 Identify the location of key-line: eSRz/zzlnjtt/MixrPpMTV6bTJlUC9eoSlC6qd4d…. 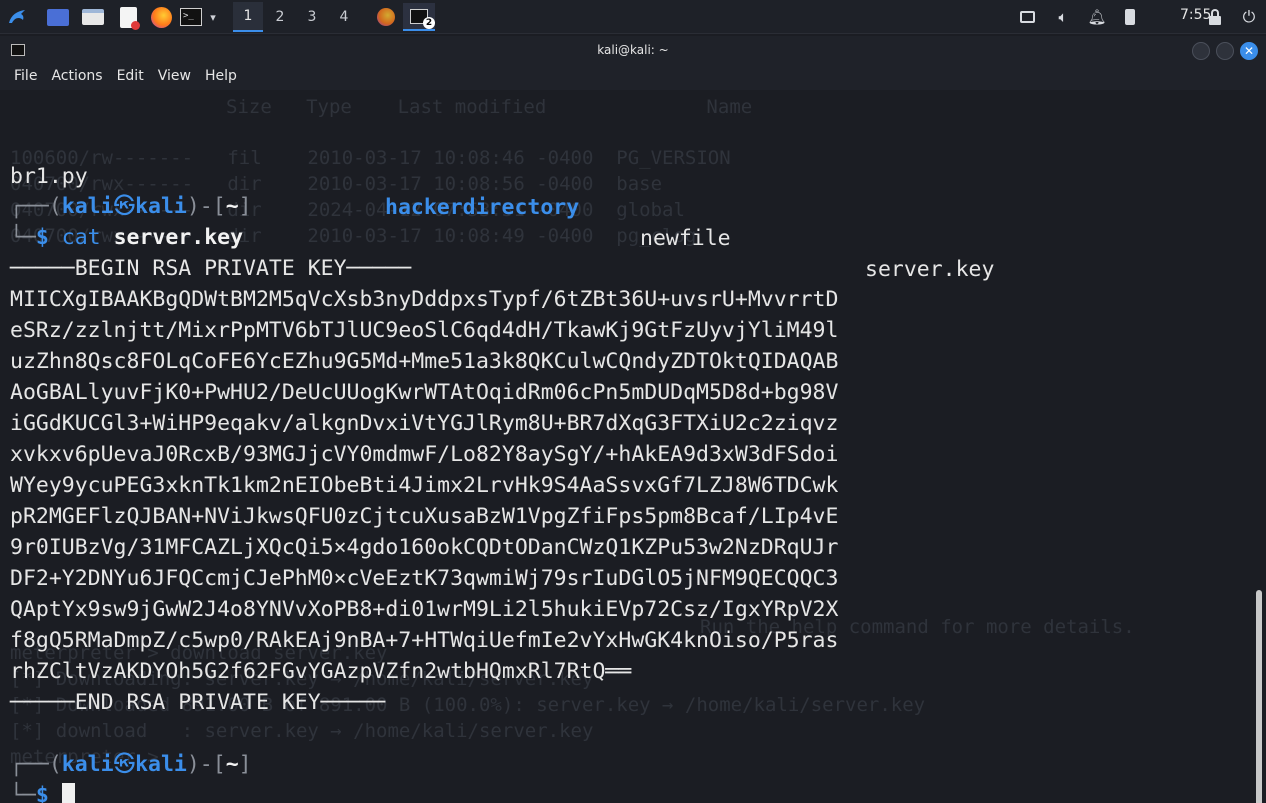
(424, 330).